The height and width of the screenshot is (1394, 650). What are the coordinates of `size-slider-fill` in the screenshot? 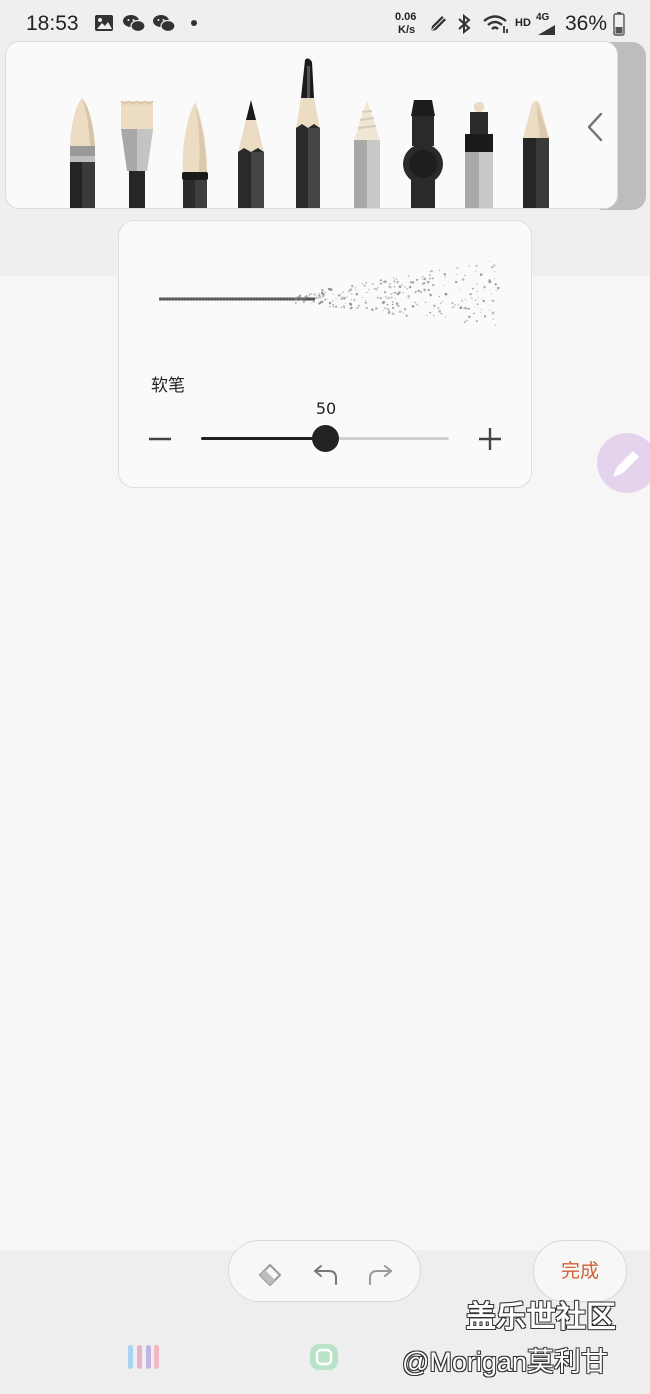 It's located at (263, 438).